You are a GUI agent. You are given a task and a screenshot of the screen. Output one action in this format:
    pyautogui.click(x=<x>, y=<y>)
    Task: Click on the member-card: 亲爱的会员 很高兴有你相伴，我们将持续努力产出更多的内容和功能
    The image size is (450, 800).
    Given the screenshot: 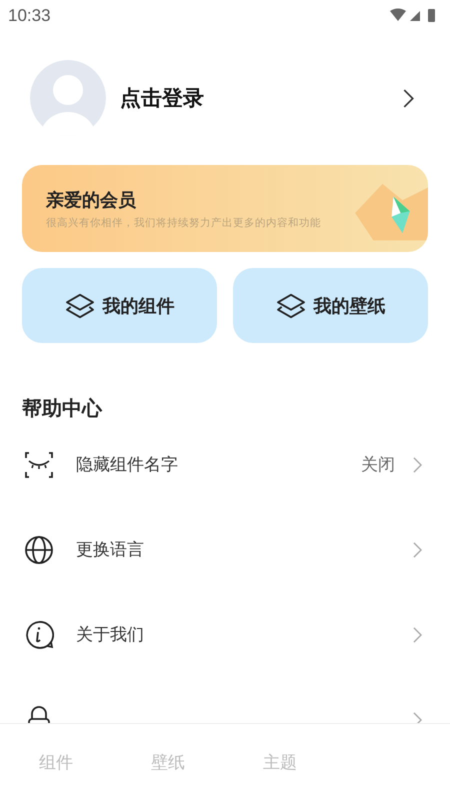 What is the action you would take?
    pyautogui.click(x=225, y=208)
    